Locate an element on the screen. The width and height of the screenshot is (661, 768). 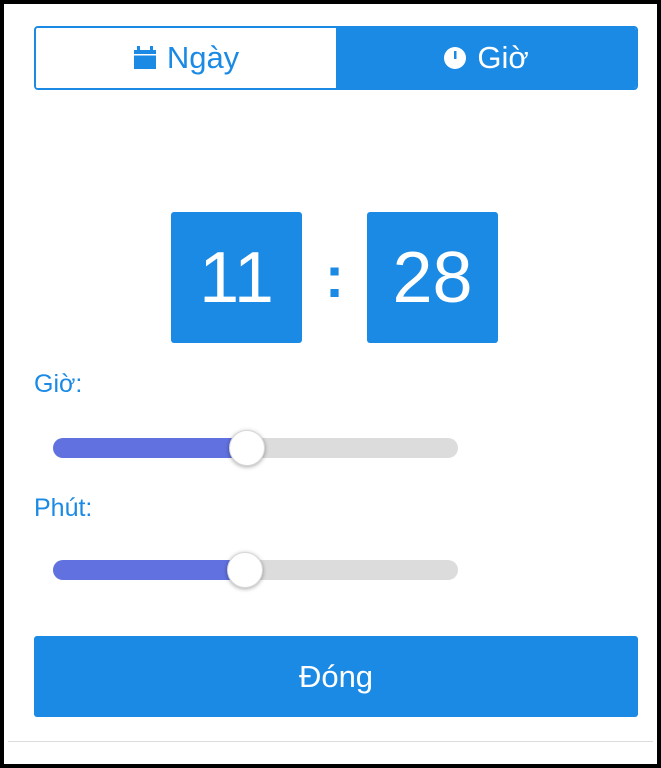
time-display: 11 : 28 is located at coordinates (334, 277).